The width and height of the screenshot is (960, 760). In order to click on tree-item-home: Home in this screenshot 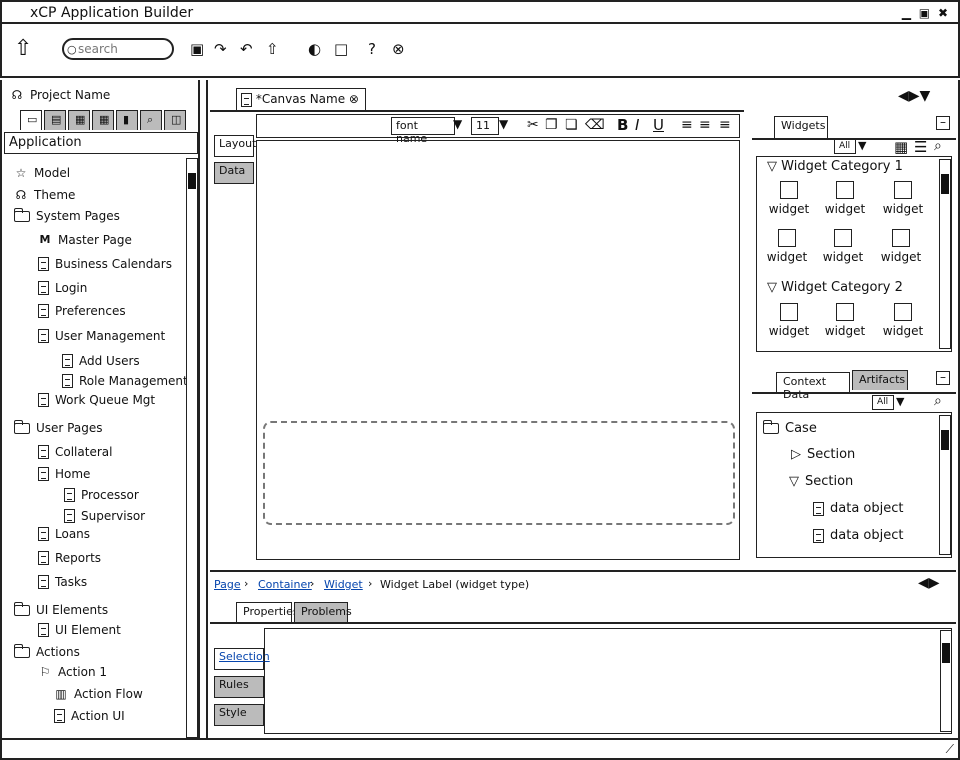, I will do `click(64, 474)`.